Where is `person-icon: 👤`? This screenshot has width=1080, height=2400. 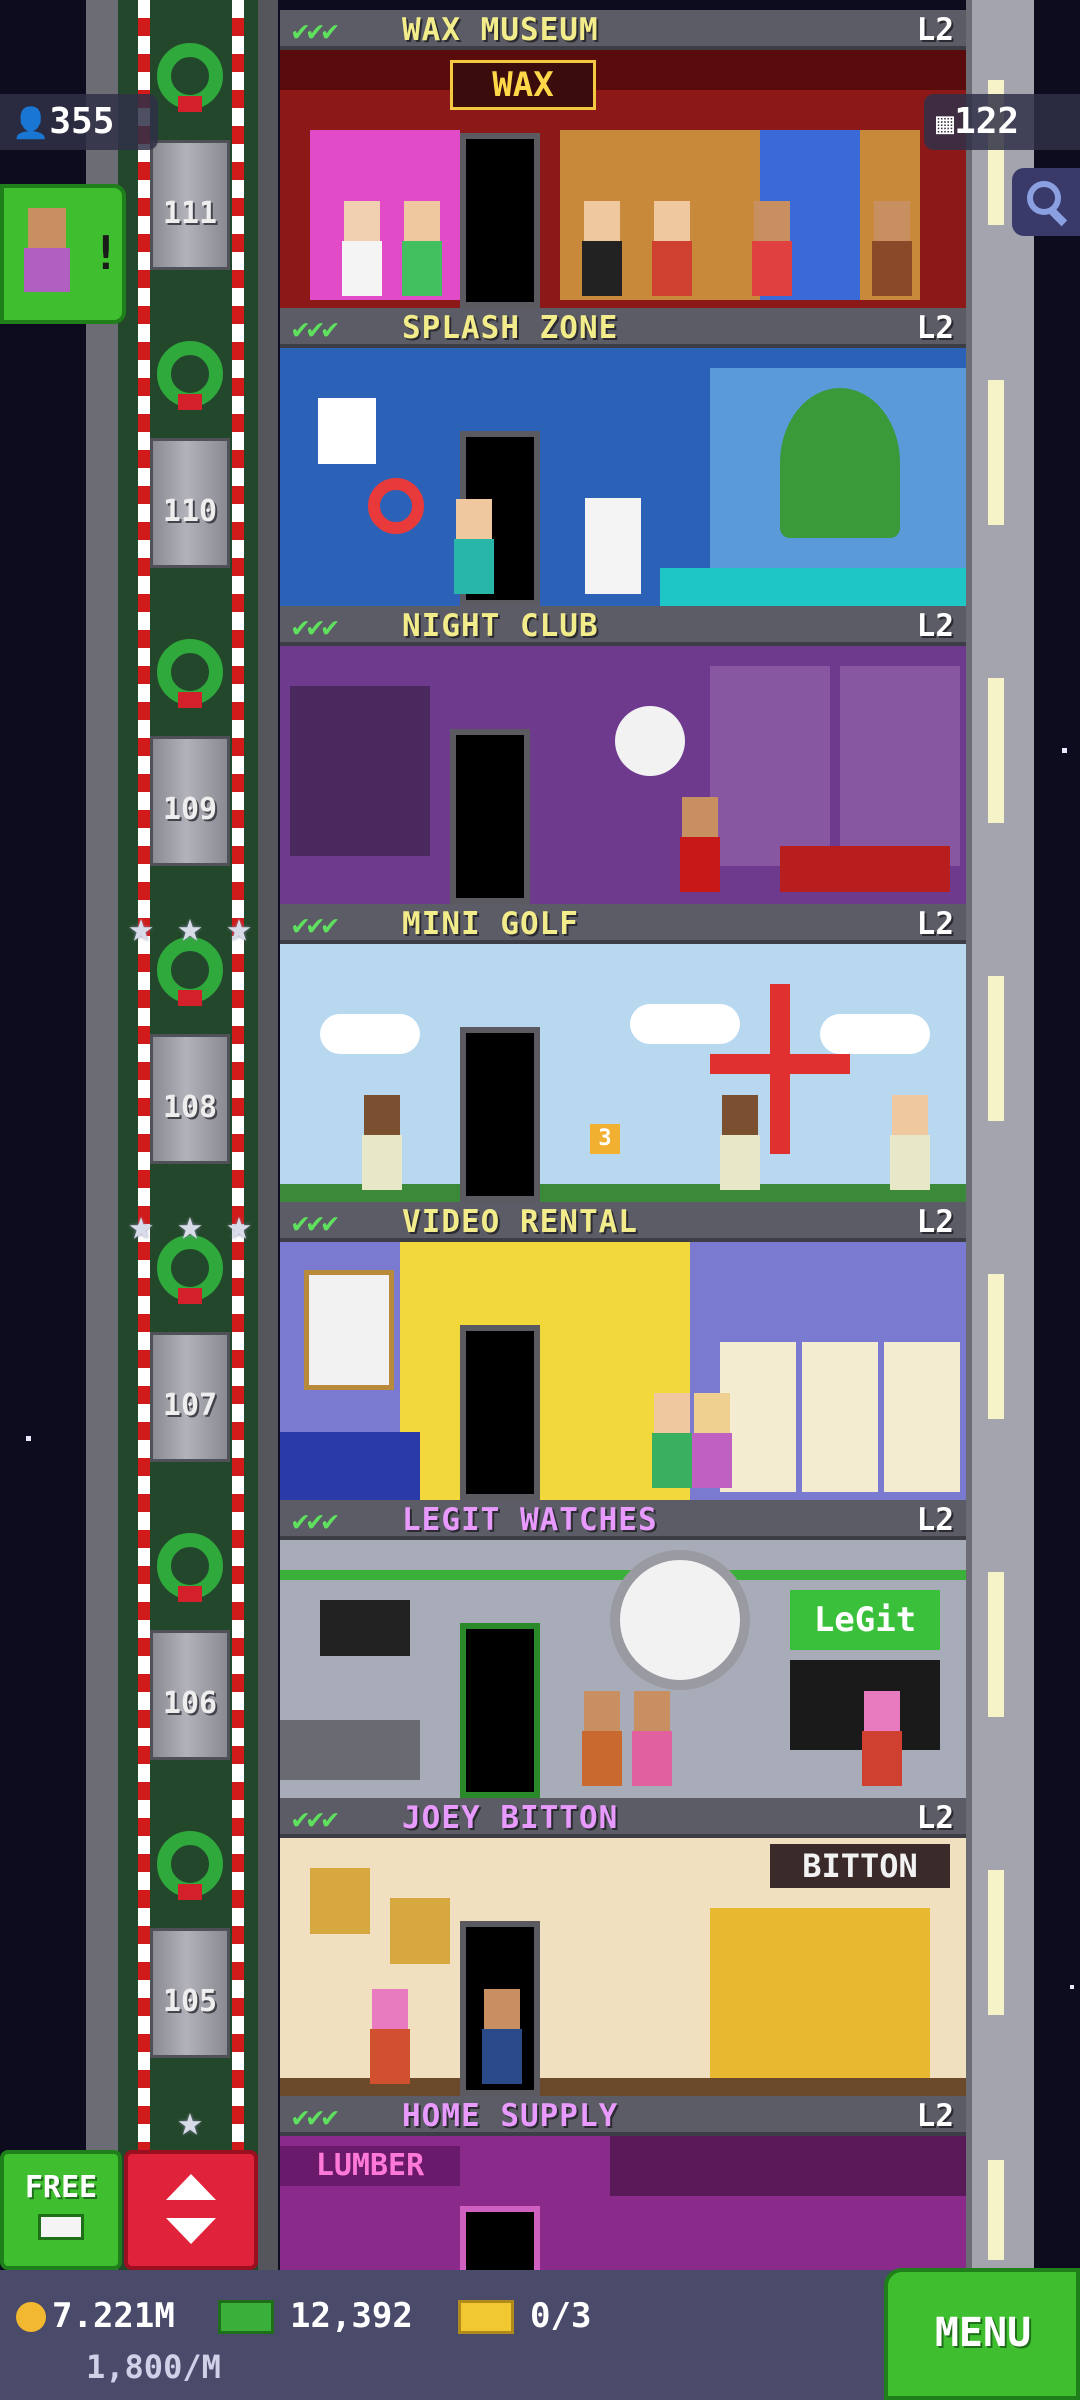
person-icon: 👤 is located at coordinates (31, 123).